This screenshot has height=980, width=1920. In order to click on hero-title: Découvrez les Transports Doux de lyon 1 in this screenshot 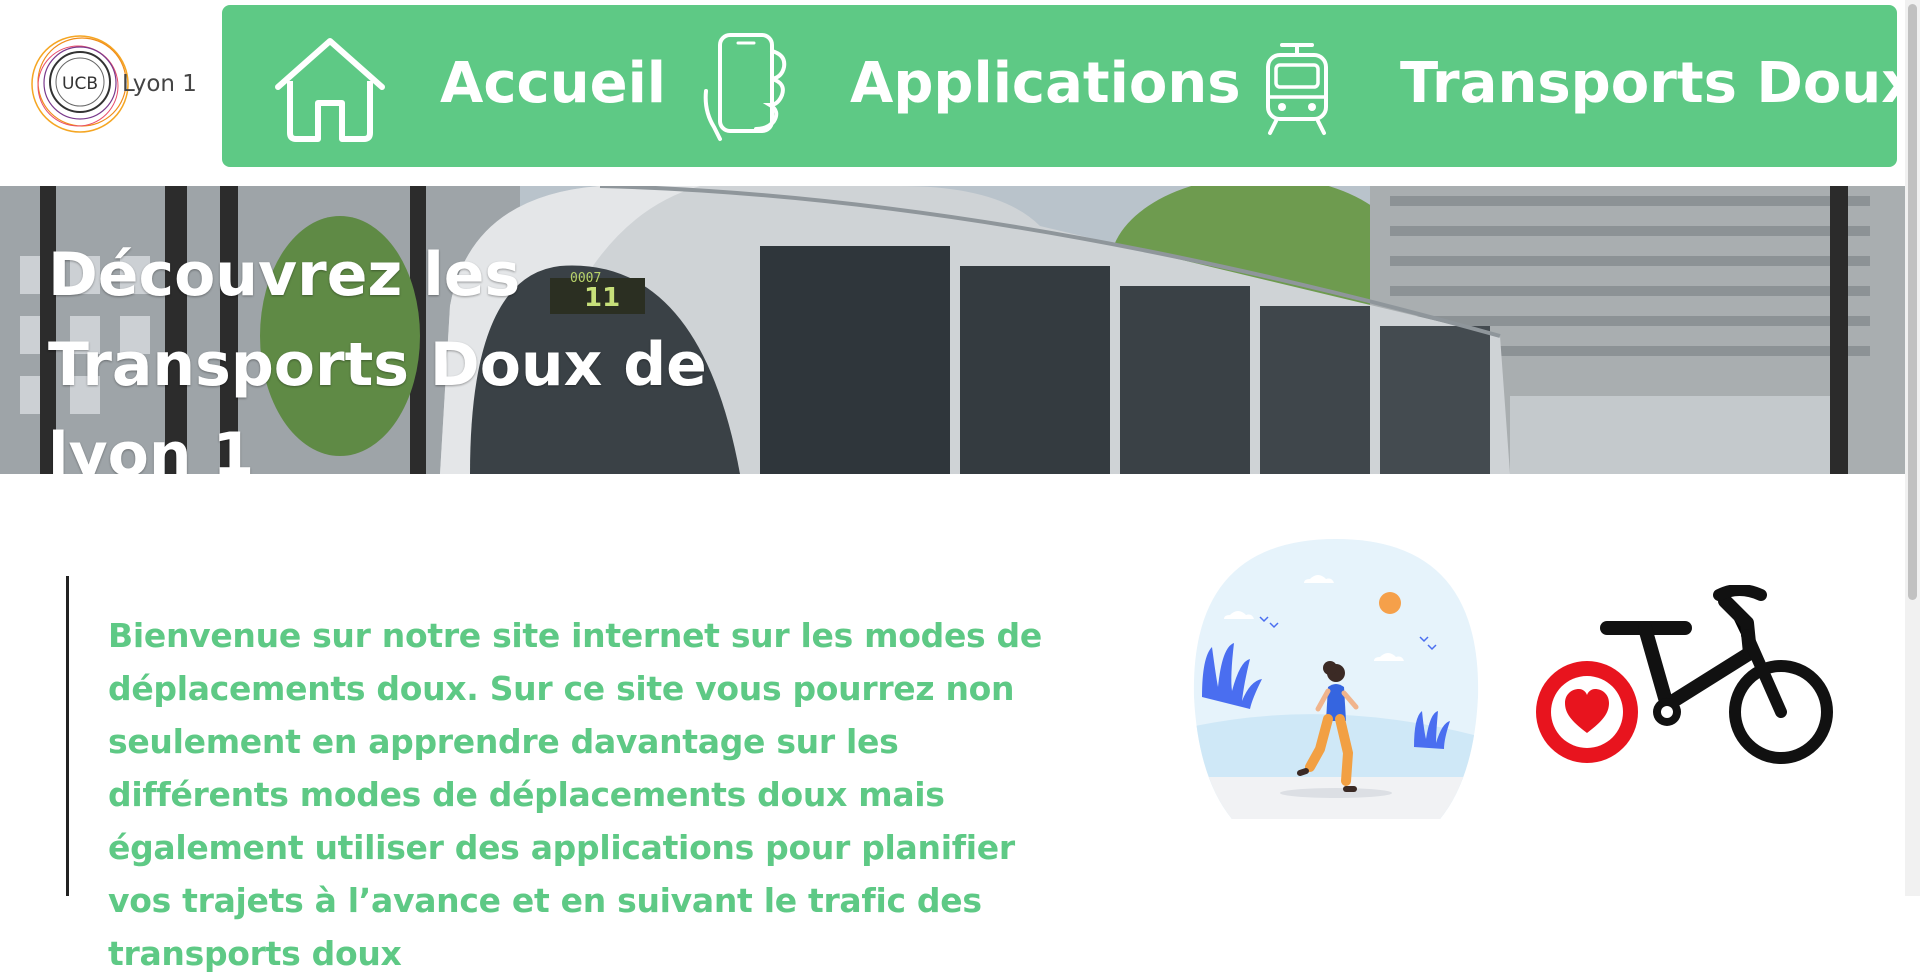, I will do `click(377, 357)`.